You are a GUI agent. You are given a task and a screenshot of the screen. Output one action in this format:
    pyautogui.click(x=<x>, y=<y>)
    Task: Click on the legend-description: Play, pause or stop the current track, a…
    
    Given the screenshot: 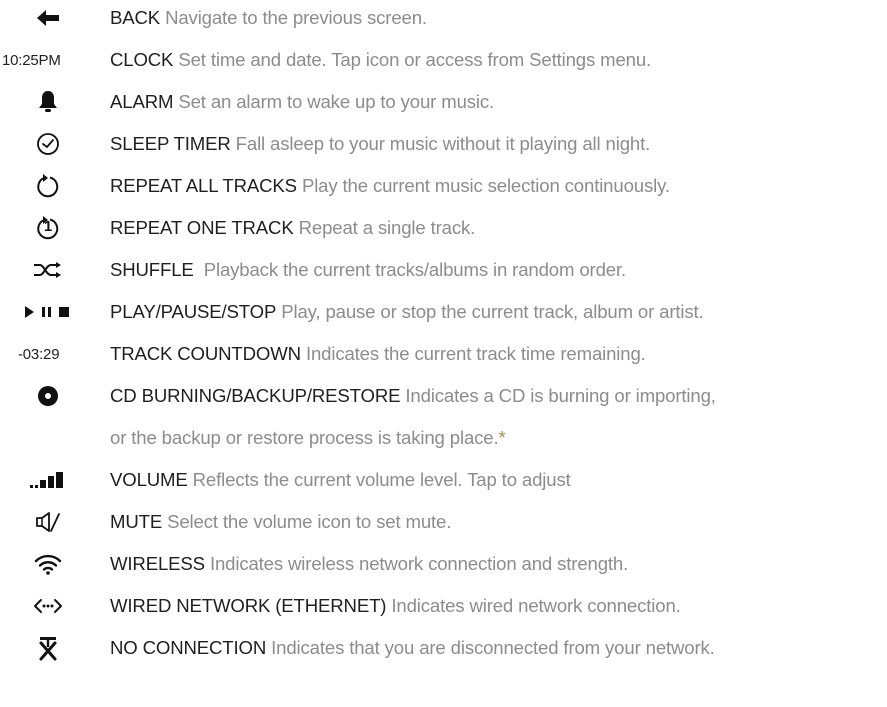 What is the action you would take?
    pyautogui.click(x=492, y=311)
    